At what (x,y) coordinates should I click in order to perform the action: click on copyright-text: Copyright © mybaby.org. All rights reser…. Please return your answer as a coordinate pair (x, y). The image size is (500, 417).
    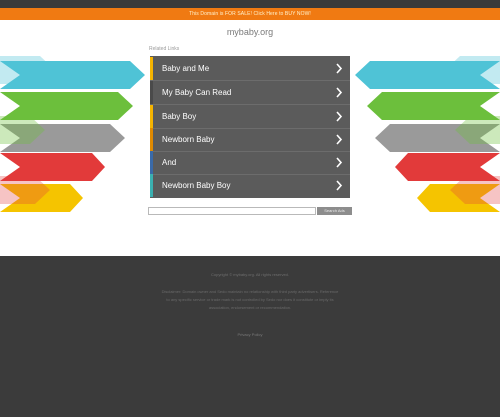
    Looking at the image, I should click on (249, 274).